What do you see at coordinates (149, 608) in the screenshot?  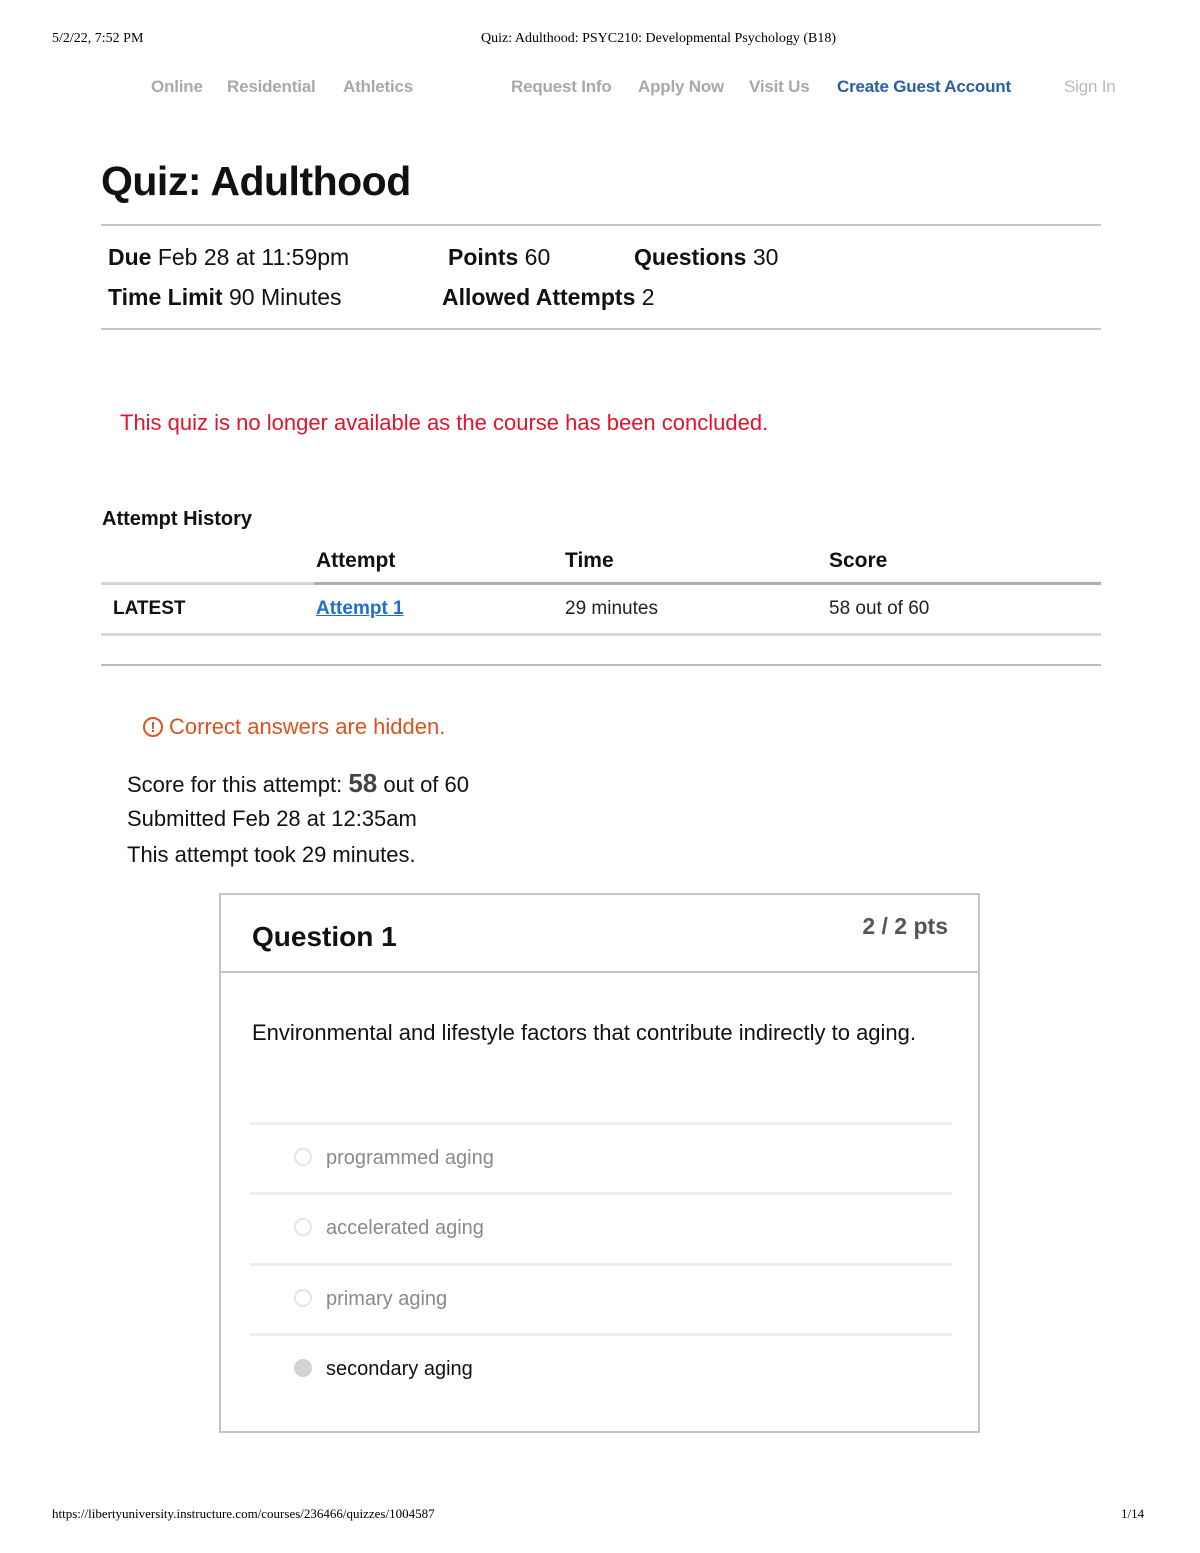 I see `latest-tag: LATEST` at bounding box center [149, 608].